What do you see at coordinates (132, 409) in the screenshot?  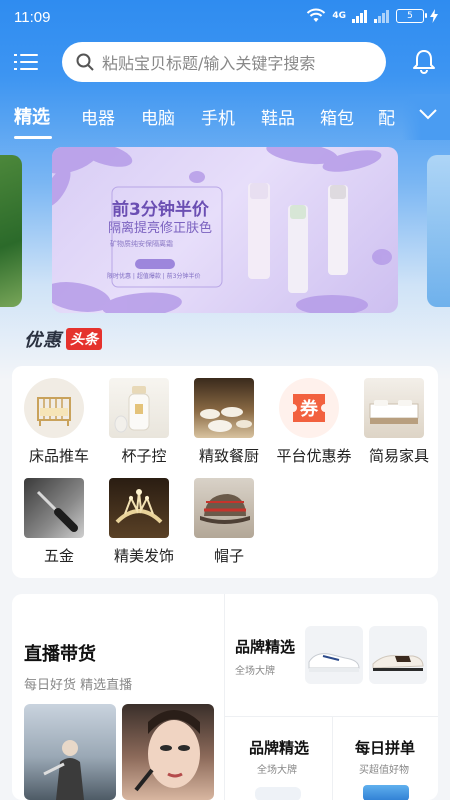 I see `bottle-icon` at bounding box center [132, 409].